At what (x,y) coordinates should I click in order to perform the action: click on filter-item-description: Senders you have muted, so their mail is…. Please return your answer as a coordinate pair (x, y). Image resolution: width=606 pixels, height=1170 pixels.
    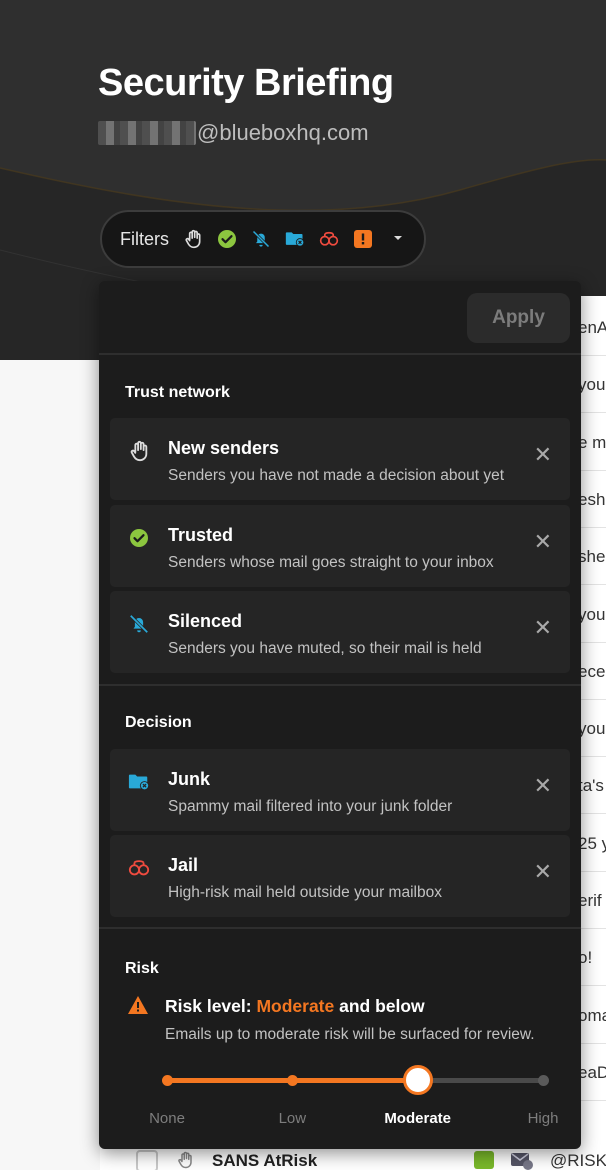
    Looking at the image, I should click on (325, 648).